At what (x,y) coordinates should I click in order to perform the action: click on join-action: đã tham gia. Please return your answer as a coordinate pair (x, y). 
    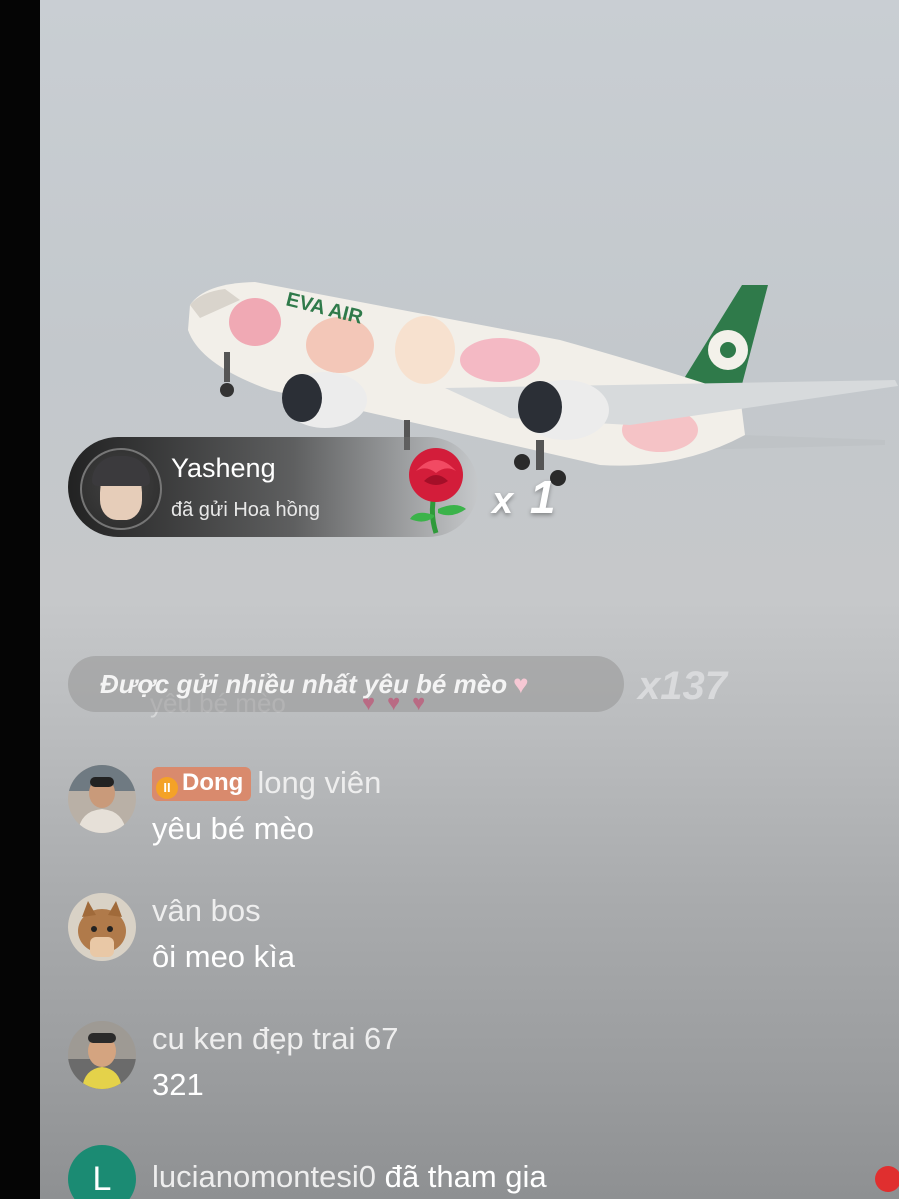
    Looking at the image, I should click on (465, 1176).